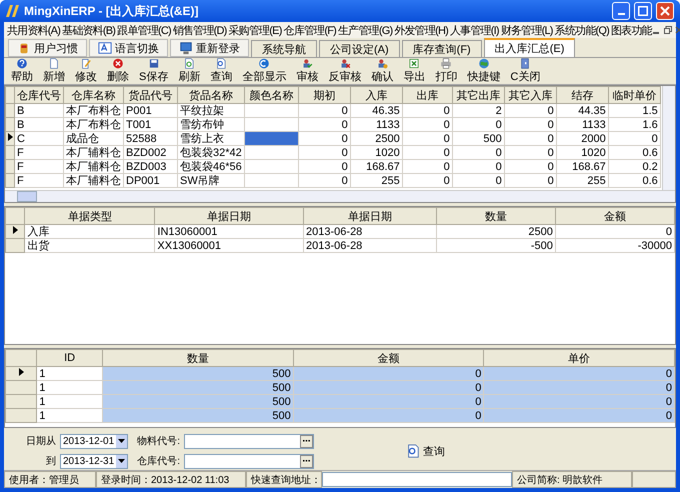 The image size is (680, 492). What do you see at coordinates (151, 95) in the screenshot?
I see `column-header: 货品代号` at bounding box center [151, 95].